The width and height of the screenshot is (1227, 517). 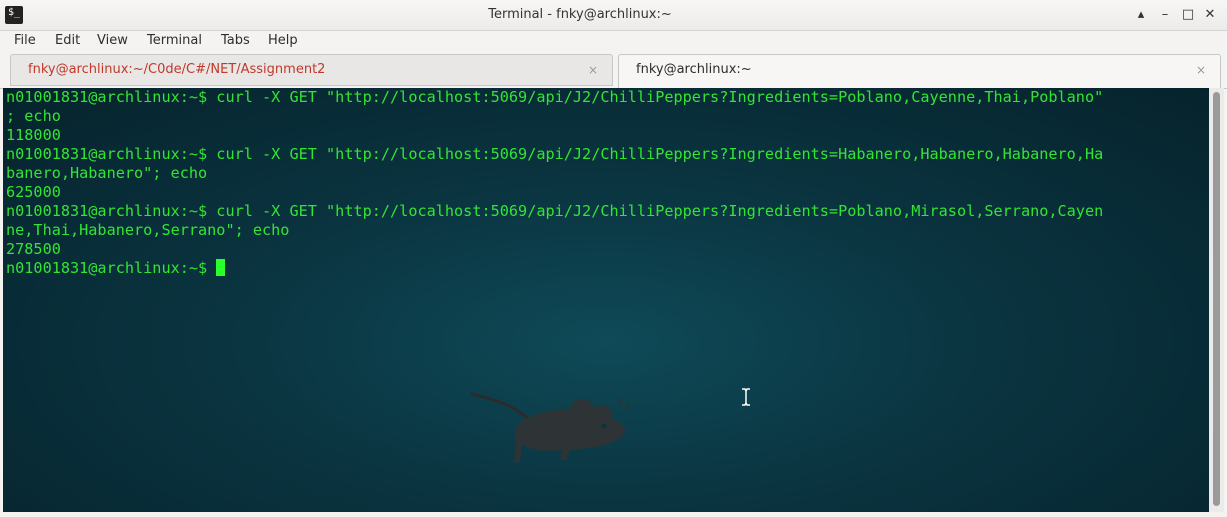 What do you see at coordinates (177, 69) in the screenshot?
I see `tab-label: fnky@archlinux:~/C0de/C#/NET/Assignment2` at bounding box center [177, 69].